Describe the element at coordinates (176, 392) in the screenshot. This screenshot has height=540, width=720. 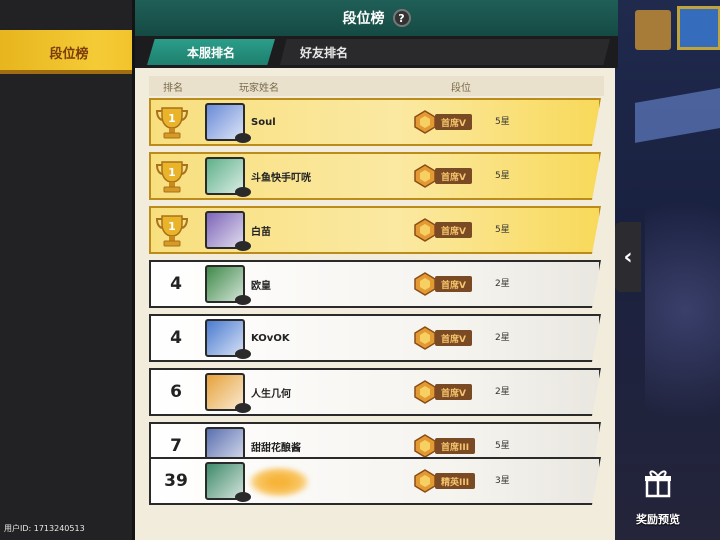
I see `rank-number: 6` at that location.